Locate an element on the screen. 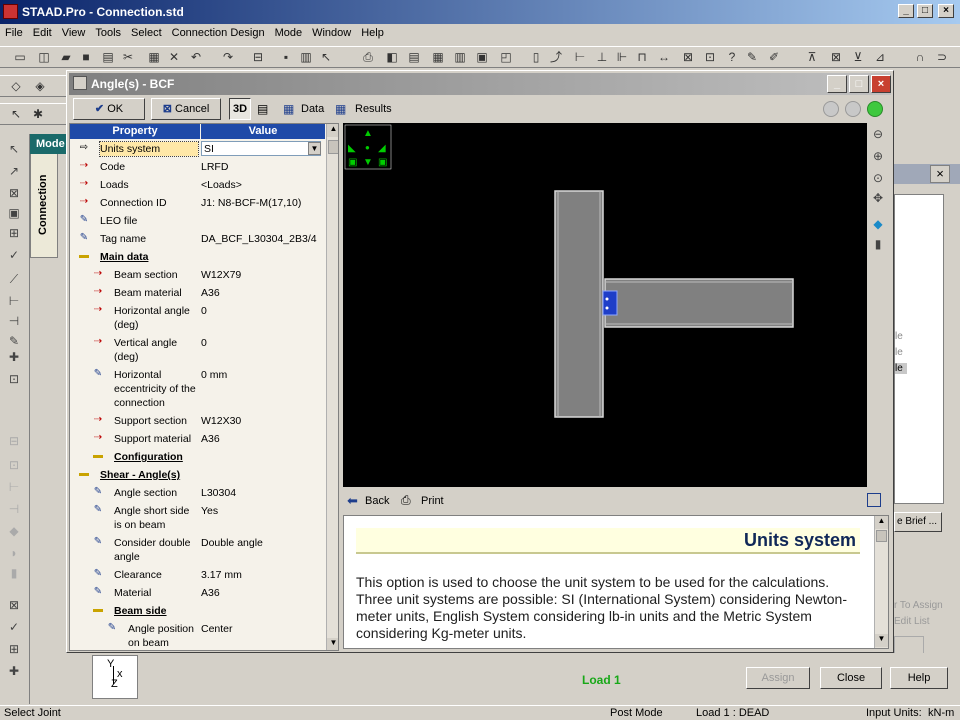 This screenshot has height=720, width=960. maximize-button: □ is located at coordinates (925, 11).